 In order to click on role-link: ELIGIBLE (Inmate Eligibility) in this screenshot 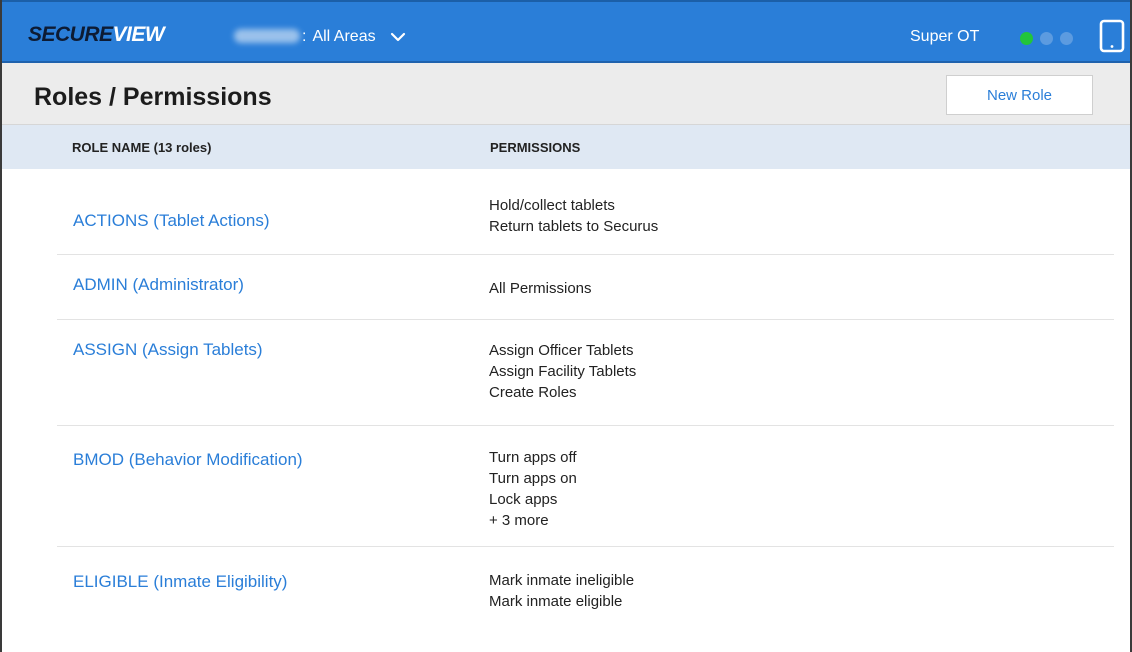, I will do `click(180, 582)`.